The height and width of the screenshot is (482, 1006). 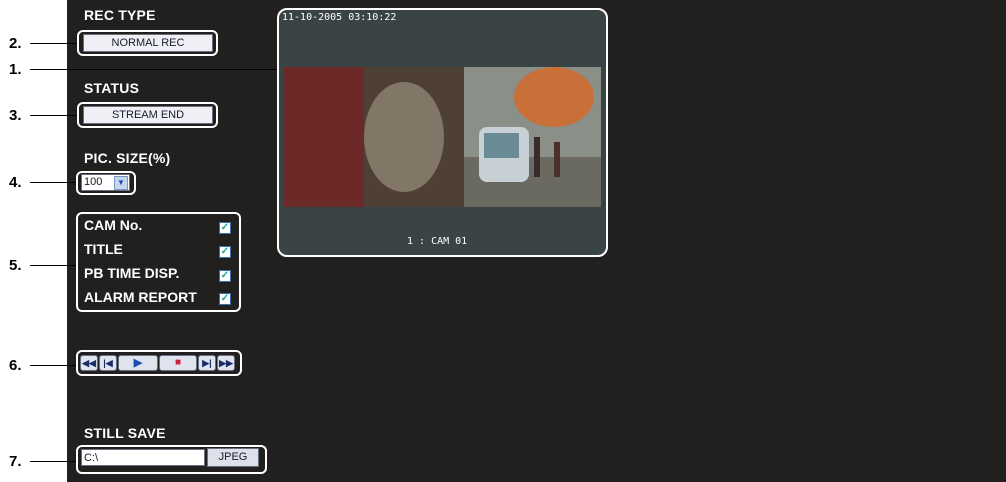 What do you see at coordinates (225, 252) in the screenshot?
I see `title-checkbox: ✓` at bounding box center [225, 252].